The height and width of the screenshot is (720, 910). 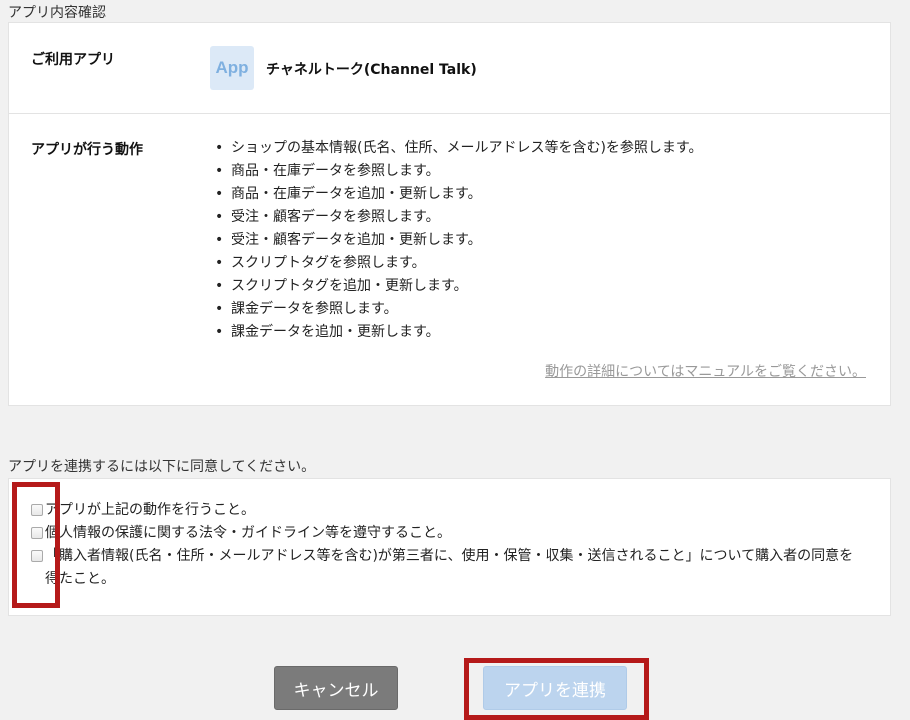 I want to click on agree-checkbox-consent, so click(x=37, y=556).